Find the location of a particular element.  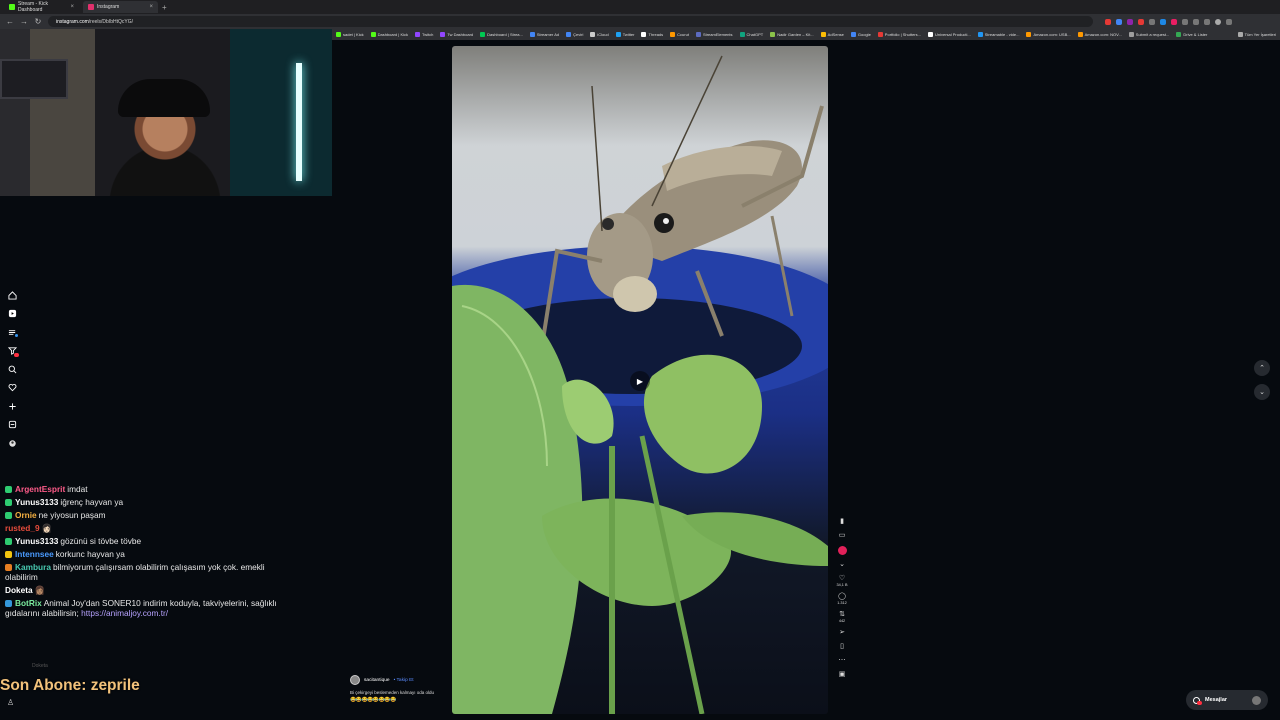

like-button: ♡ 34,1 B is located at coordinates (842, 581).